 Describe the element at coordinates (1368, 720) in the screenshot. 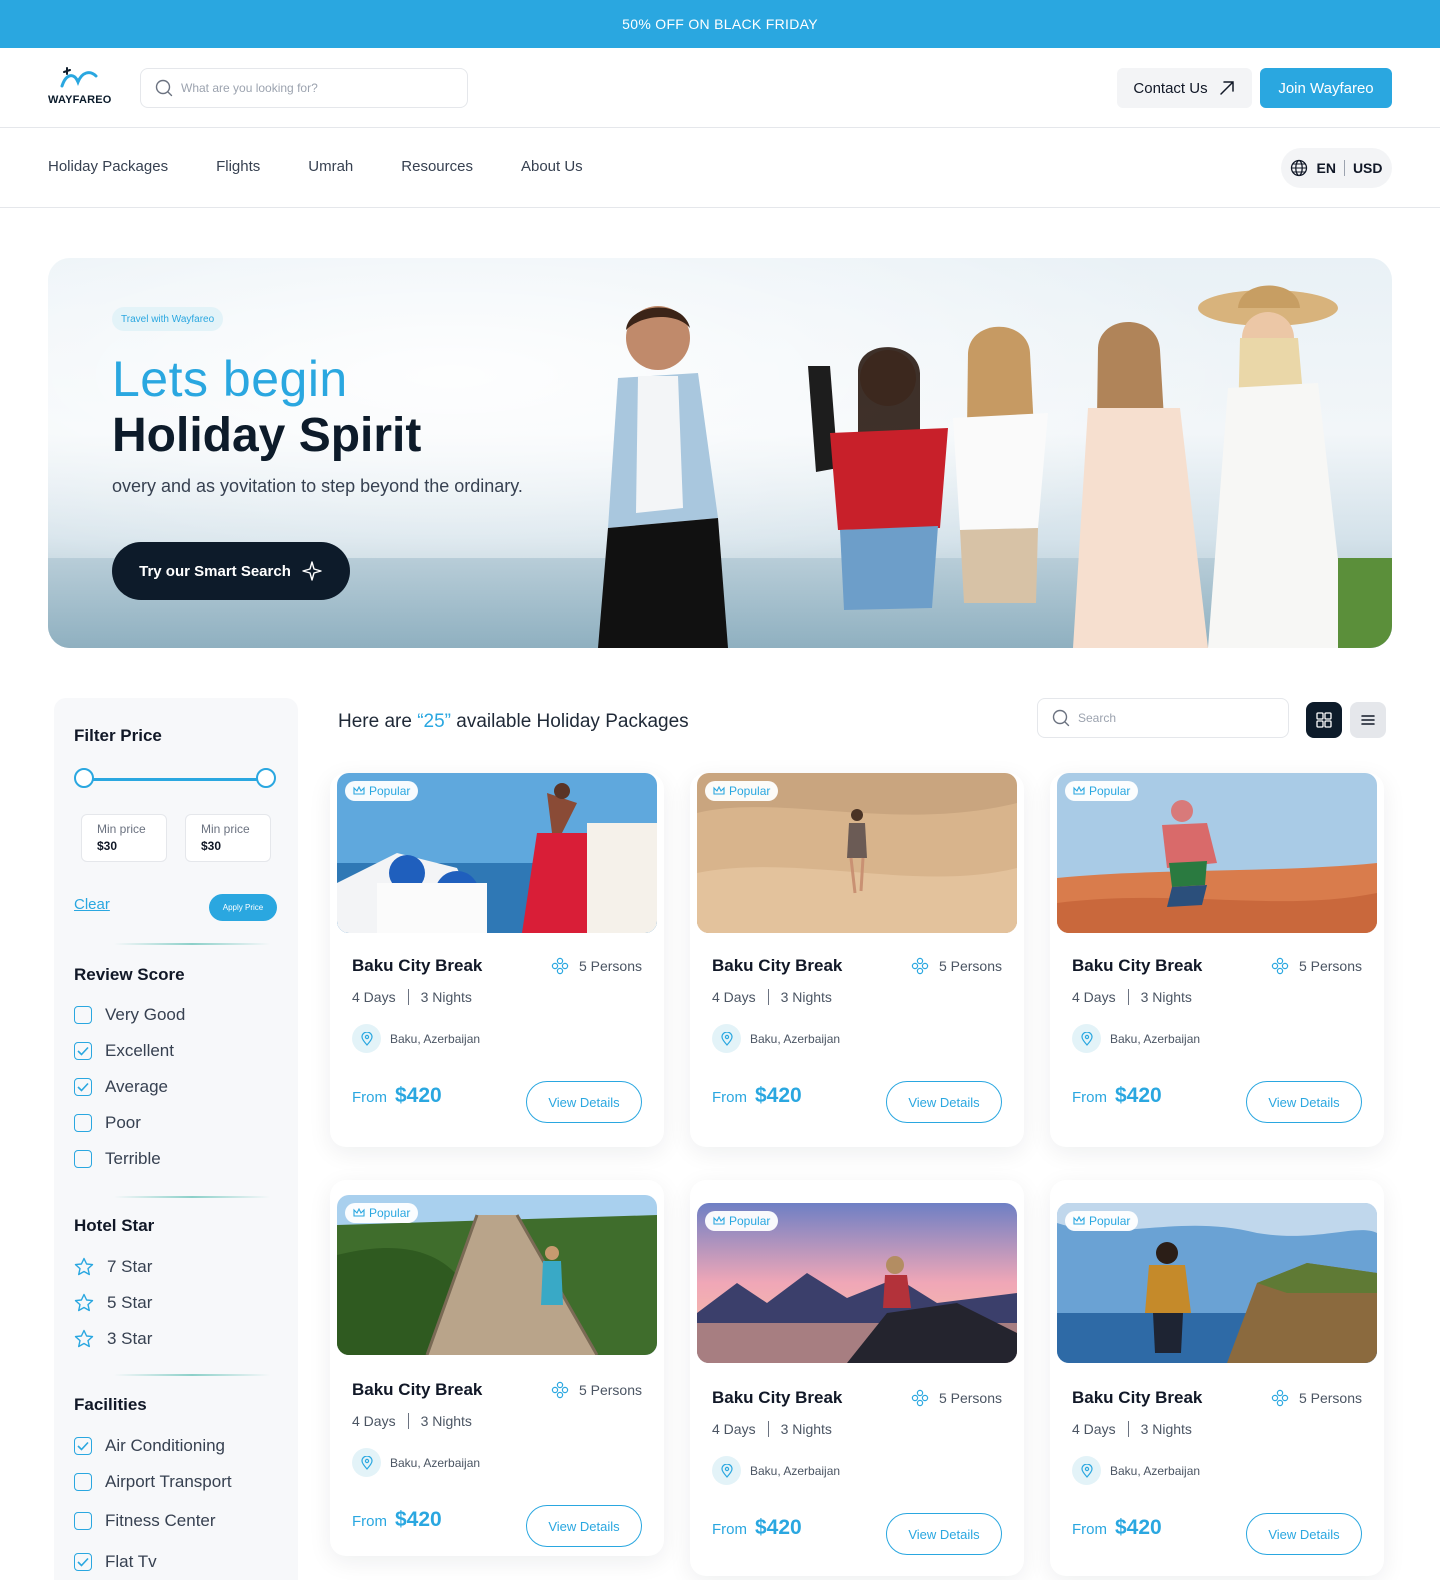

I see `list-view-button` at that location.